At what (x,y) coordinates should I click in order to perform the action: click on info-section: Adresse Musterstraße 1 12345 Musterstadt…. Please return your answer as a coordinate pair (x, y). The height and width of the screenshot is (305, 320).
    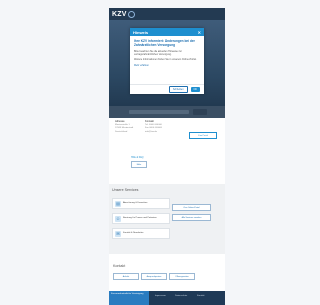
    Looking at the image, I should click on (167, 137).